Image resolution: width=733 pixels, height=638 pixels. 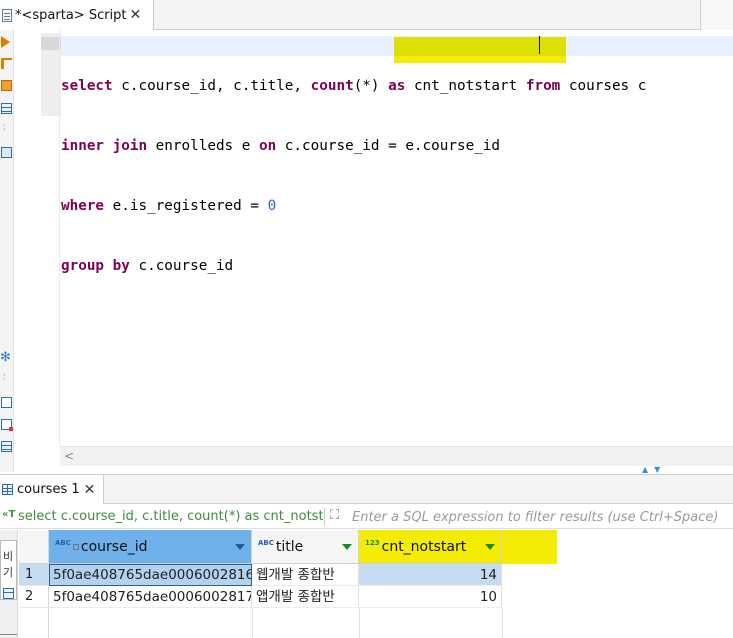 I want to click on chevron-left-icon: <, so click(x=69, y=456).